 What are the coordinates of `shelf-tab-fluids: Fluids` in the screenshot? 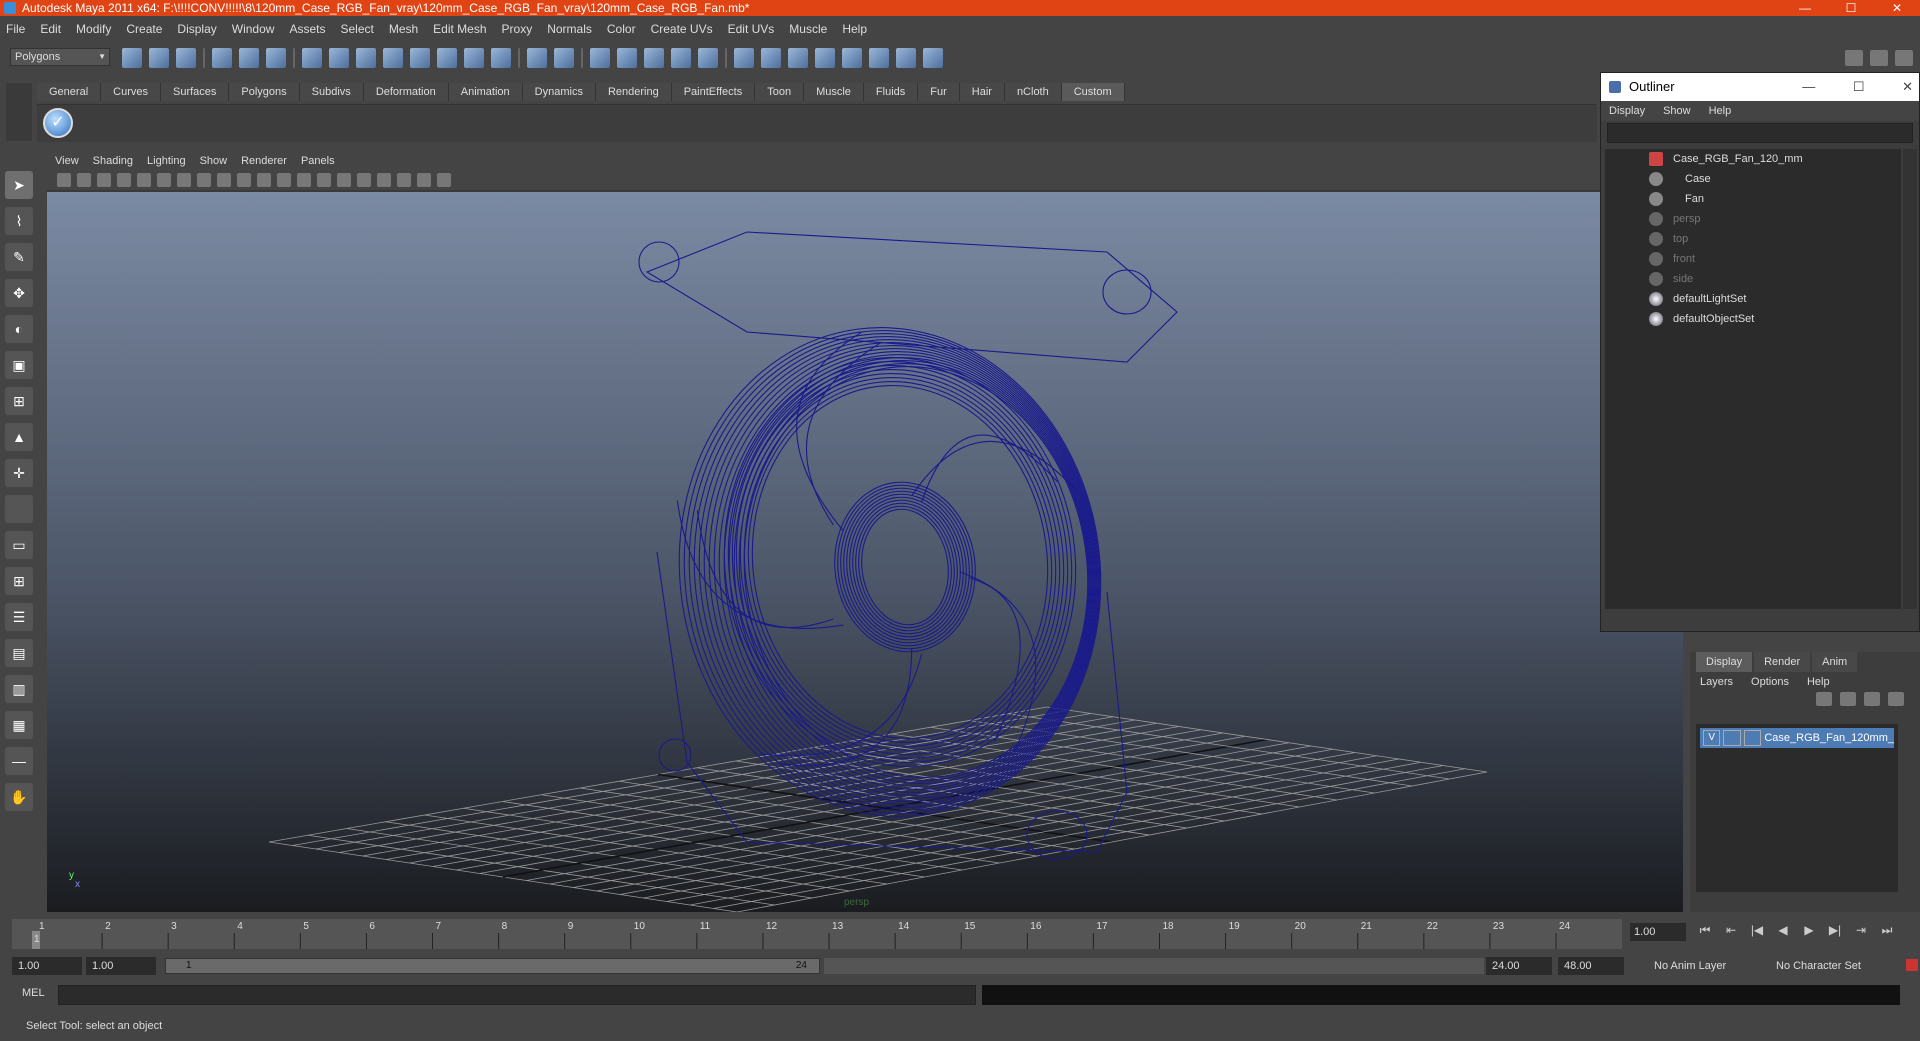 It's located at (891, 92).